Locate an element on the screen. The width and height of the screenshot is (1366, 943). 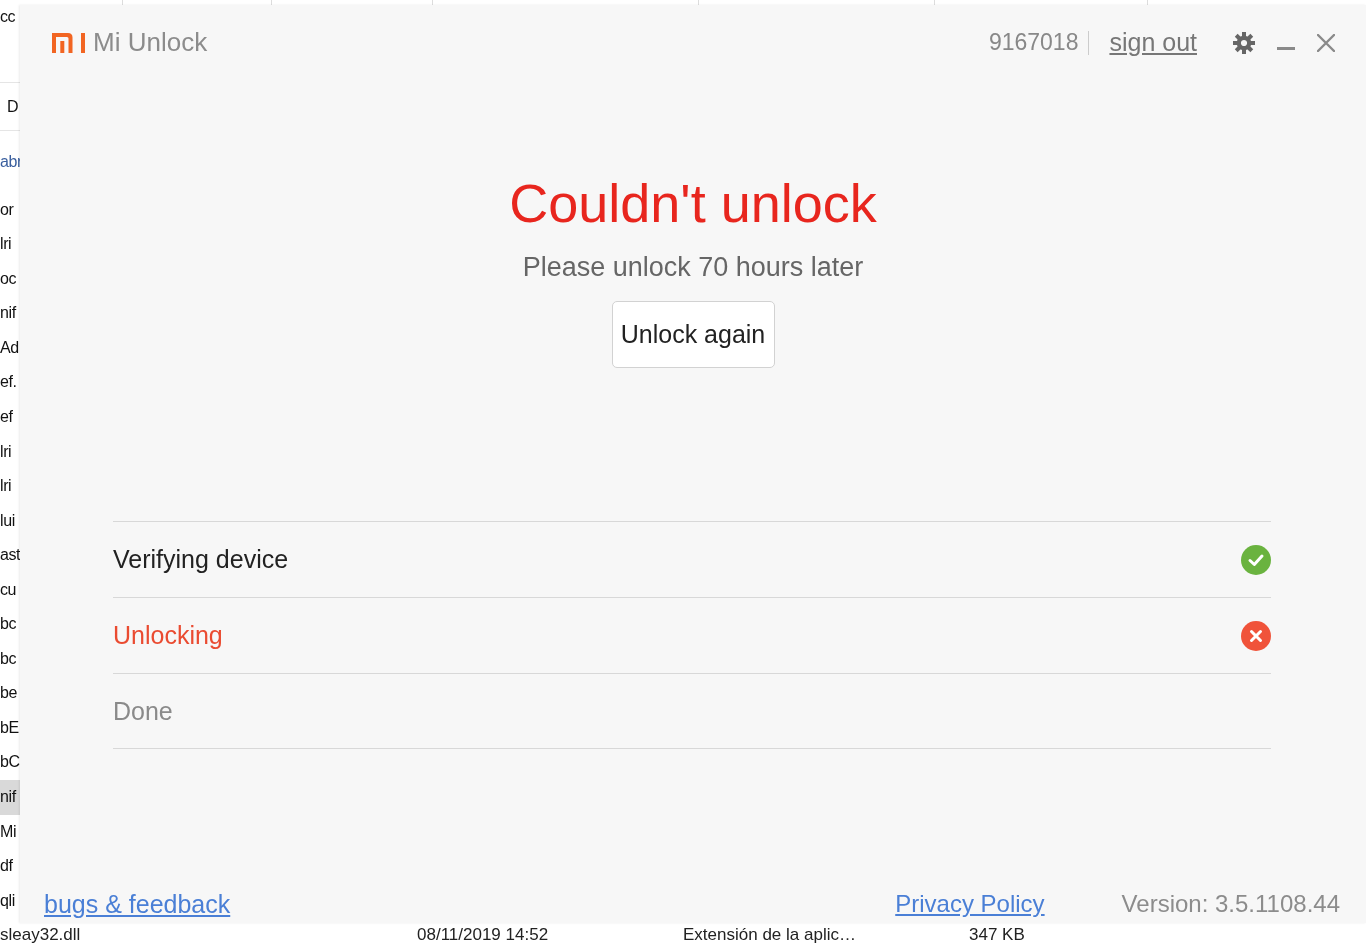
file-row: Mi is located at coordinates (10, 832).